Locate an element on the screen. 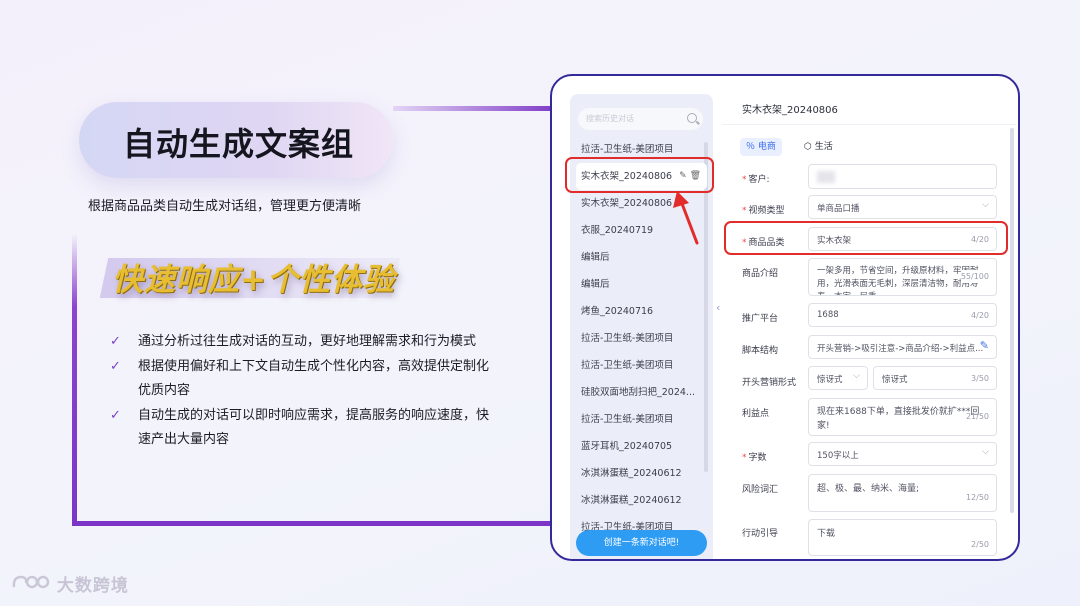 The width and height of the screenshot is (1080, 606). benefit-textarea: 现在来1688下单，直接批发价就扩***回家! 21/50 is located at coordinates (902, 417).